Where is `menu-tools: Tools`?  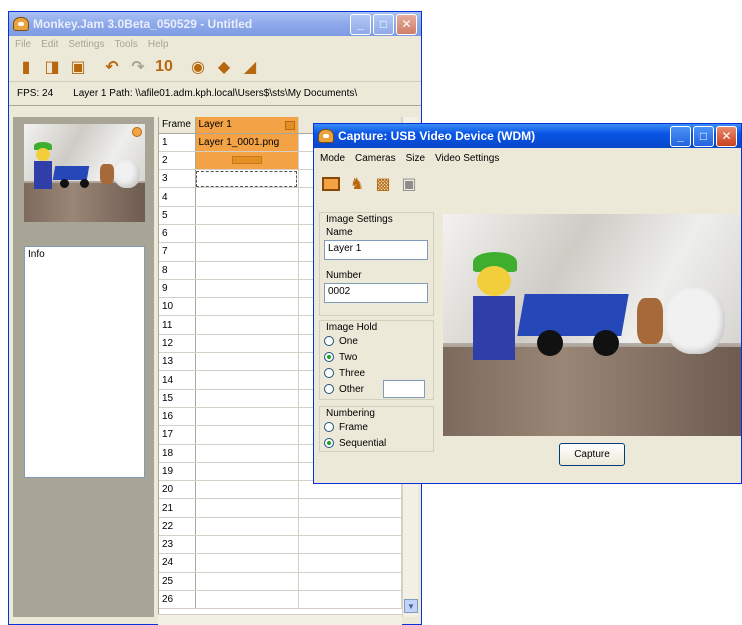
menu-tools: Tools is located at coordinates (126, 44).